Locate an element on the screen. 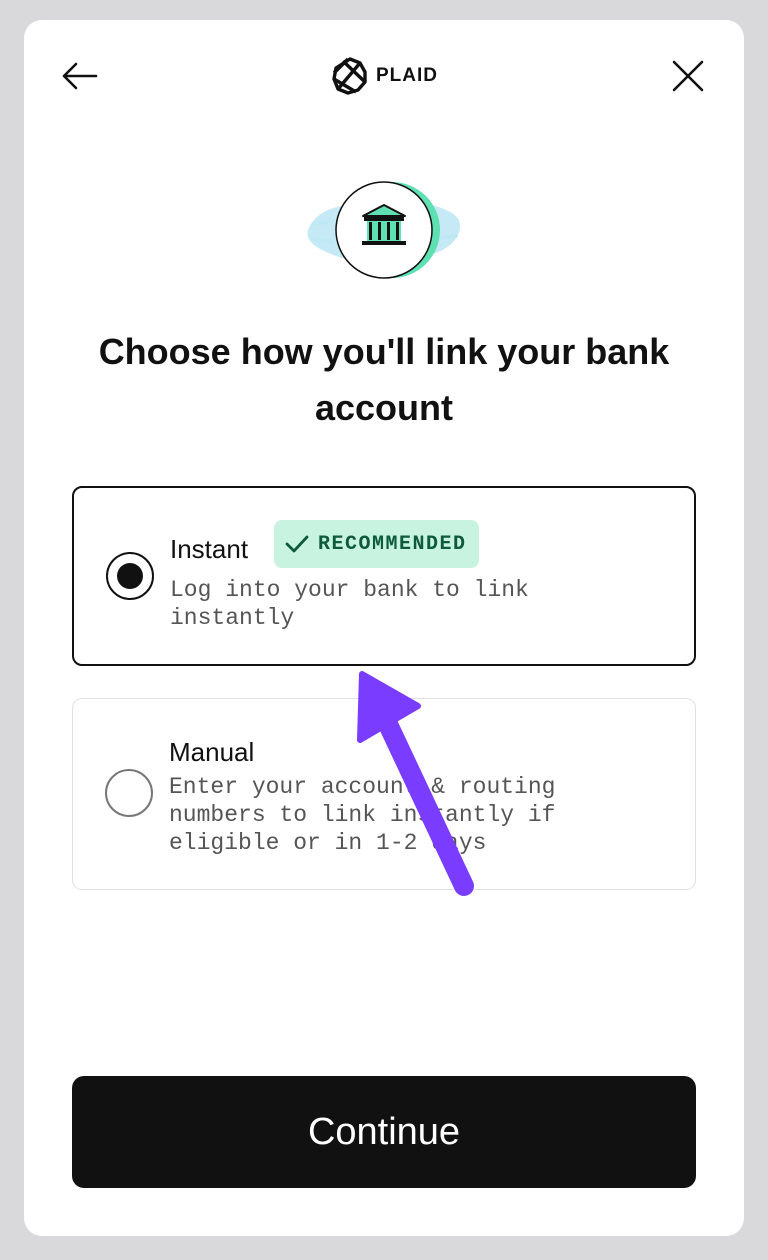  close-icon is located at coordinates (688, 76).